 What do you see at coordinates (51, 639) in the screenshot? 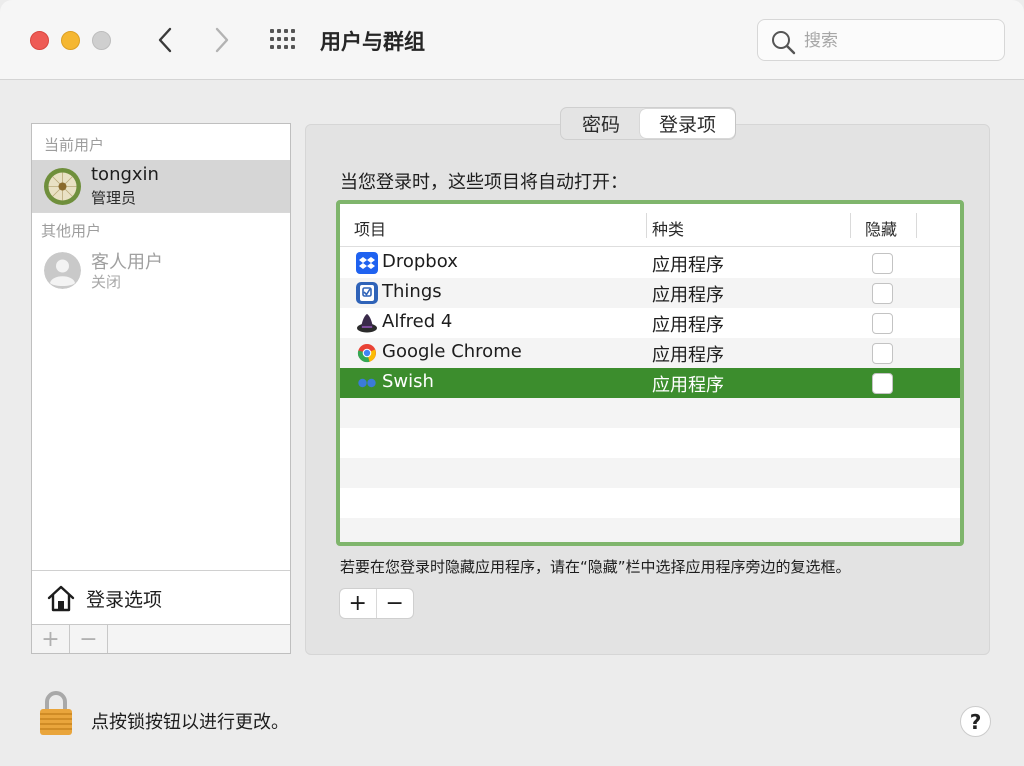
I see `add-user-button: +` at bounding box center [51, 639].